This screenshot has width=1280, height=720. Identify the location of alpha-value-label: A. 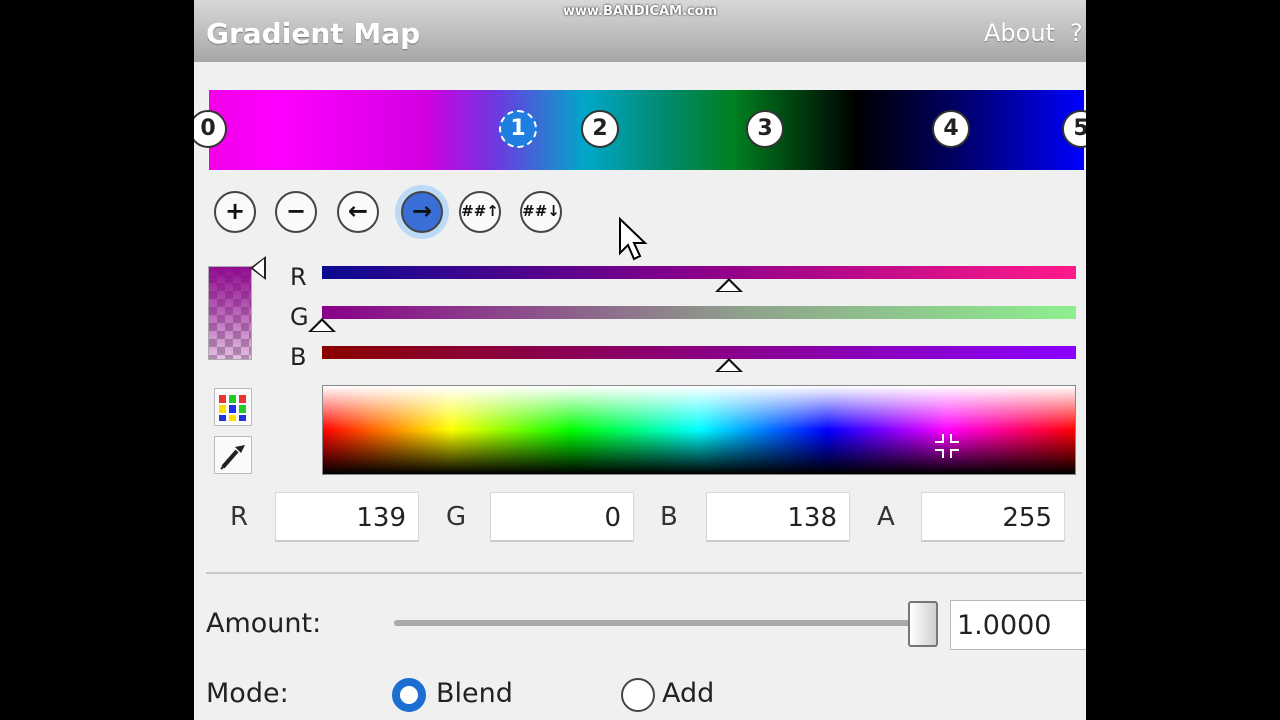
(886, 517).